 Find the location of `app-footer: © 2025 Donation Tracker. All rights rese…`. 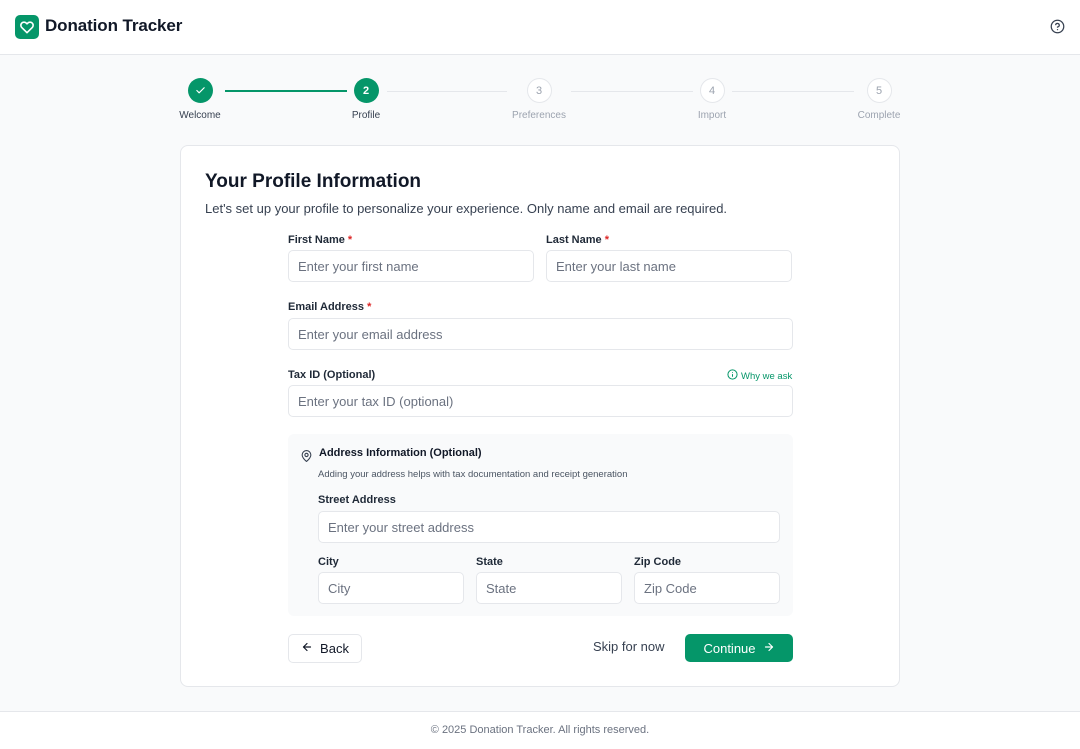

app-footer: © 2025 Donation Tracker. All rights rese… is located at coordinates (540, 730).